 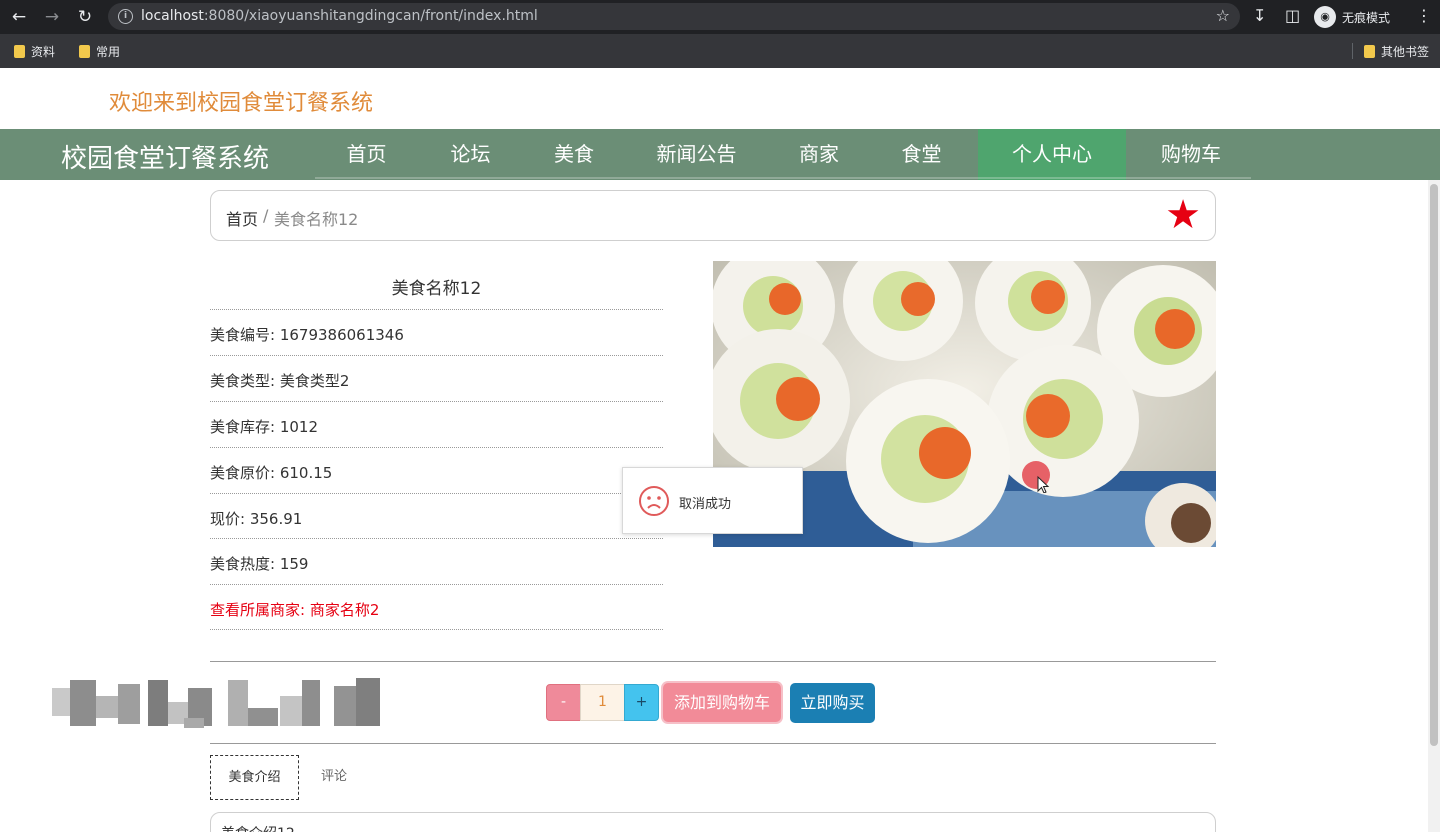 What do you see at coordinates (366, 154) in the screenshot?
I see `nav-home: 首页` at bounding box center [366, 154].